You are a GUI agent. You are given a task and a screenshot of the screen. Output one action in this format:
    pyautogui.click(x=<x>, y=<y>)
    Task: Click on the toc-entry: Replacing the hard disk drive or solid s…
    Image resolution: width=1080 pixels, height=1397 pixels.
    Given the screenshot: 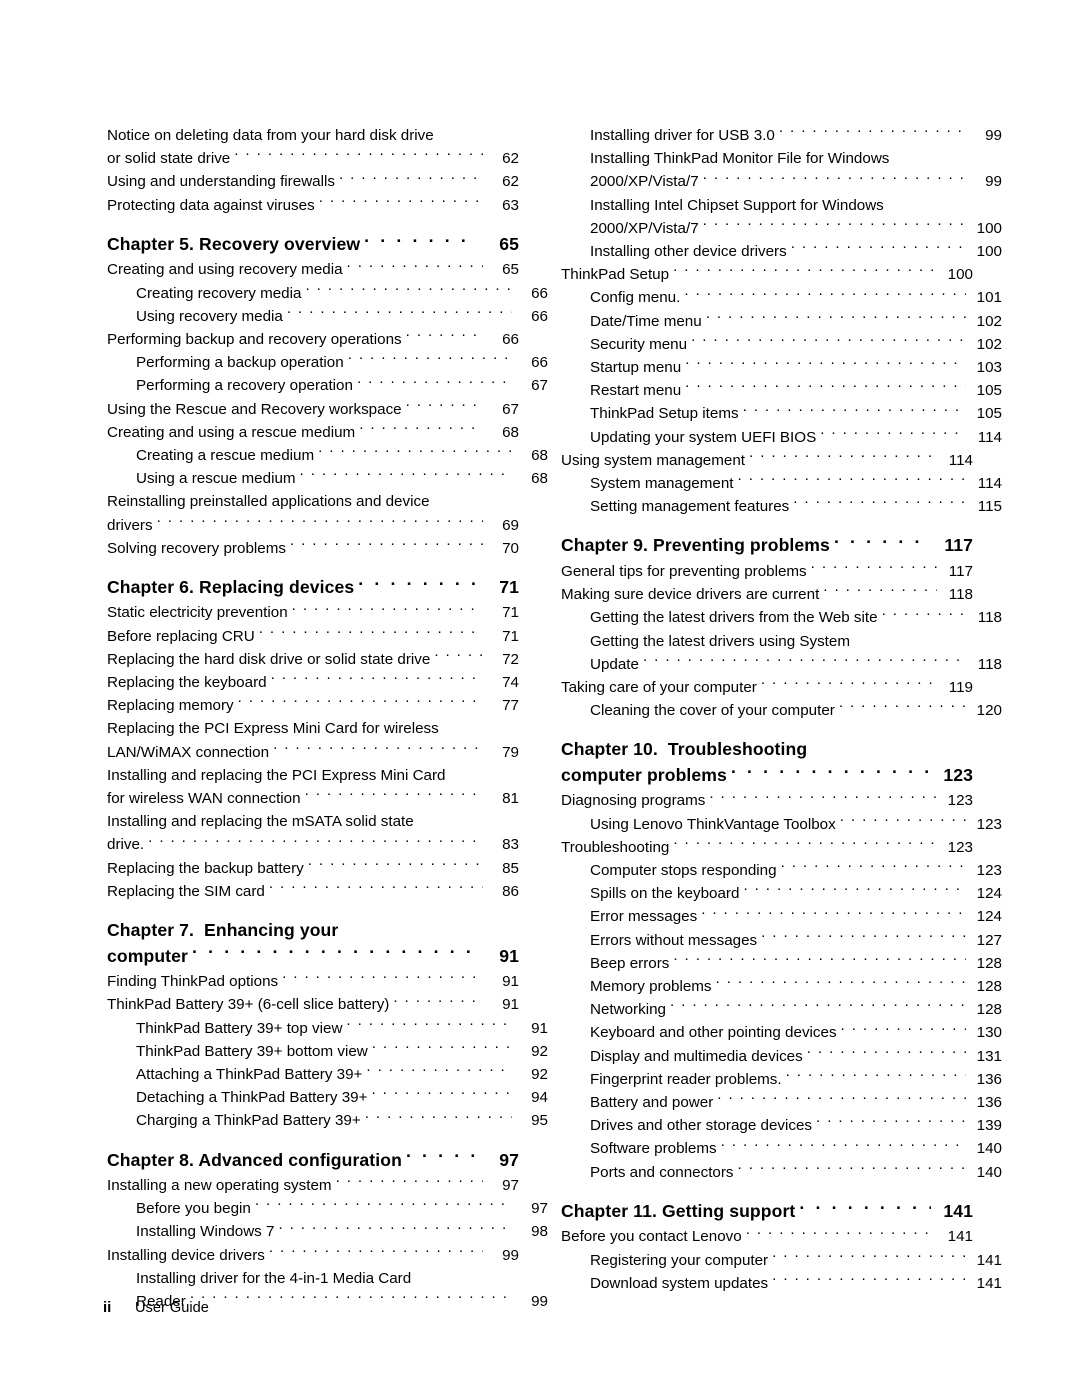 What is the action you would take?
    pyautogui.click(x=313, y=659)
    